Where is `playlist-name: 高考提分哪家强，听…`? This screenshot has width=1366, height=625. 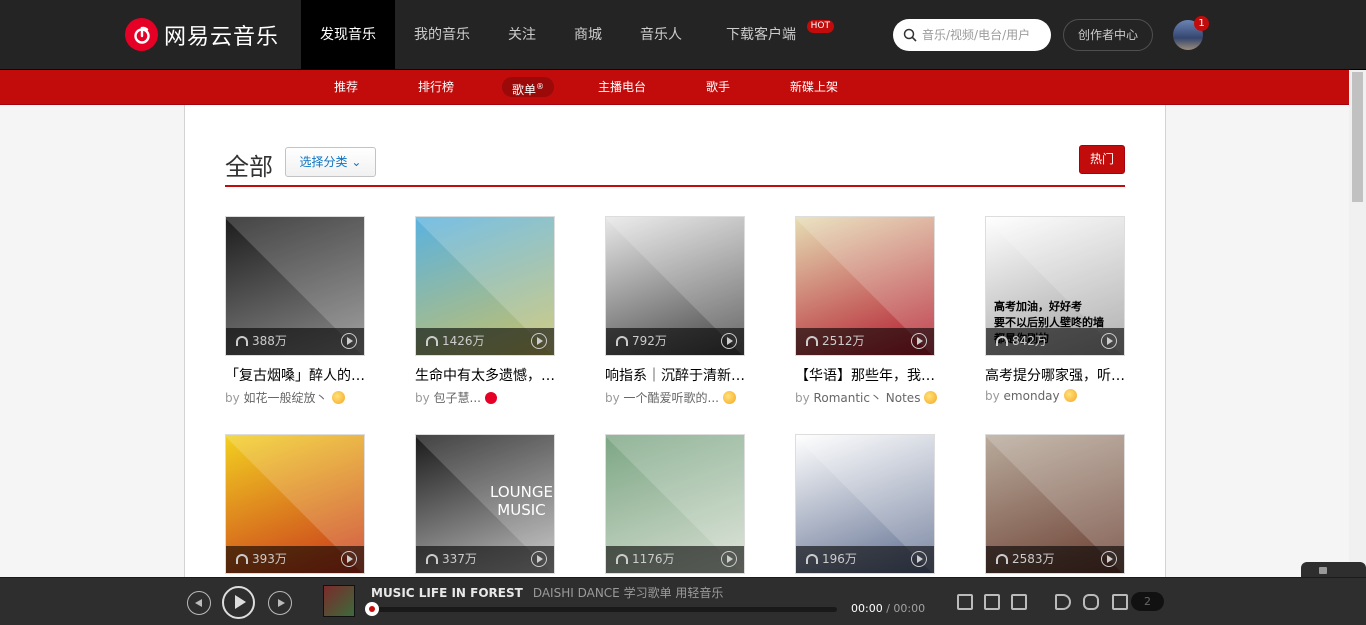
playlist-name: 高考提分哪家强，听… is located at coordinates (1055, 375).